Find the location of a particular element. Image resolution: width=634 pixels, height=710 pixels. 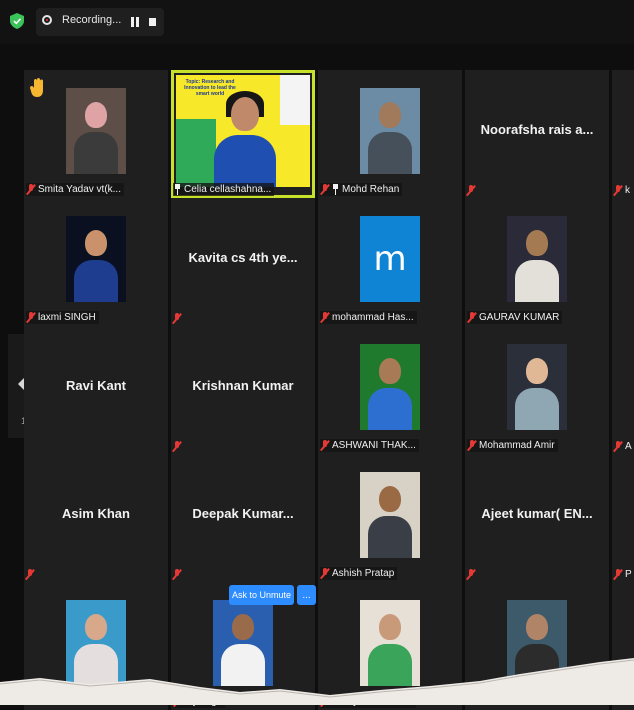

participant-name-label: Mohd Rehan is located at coordinates (361, 189).